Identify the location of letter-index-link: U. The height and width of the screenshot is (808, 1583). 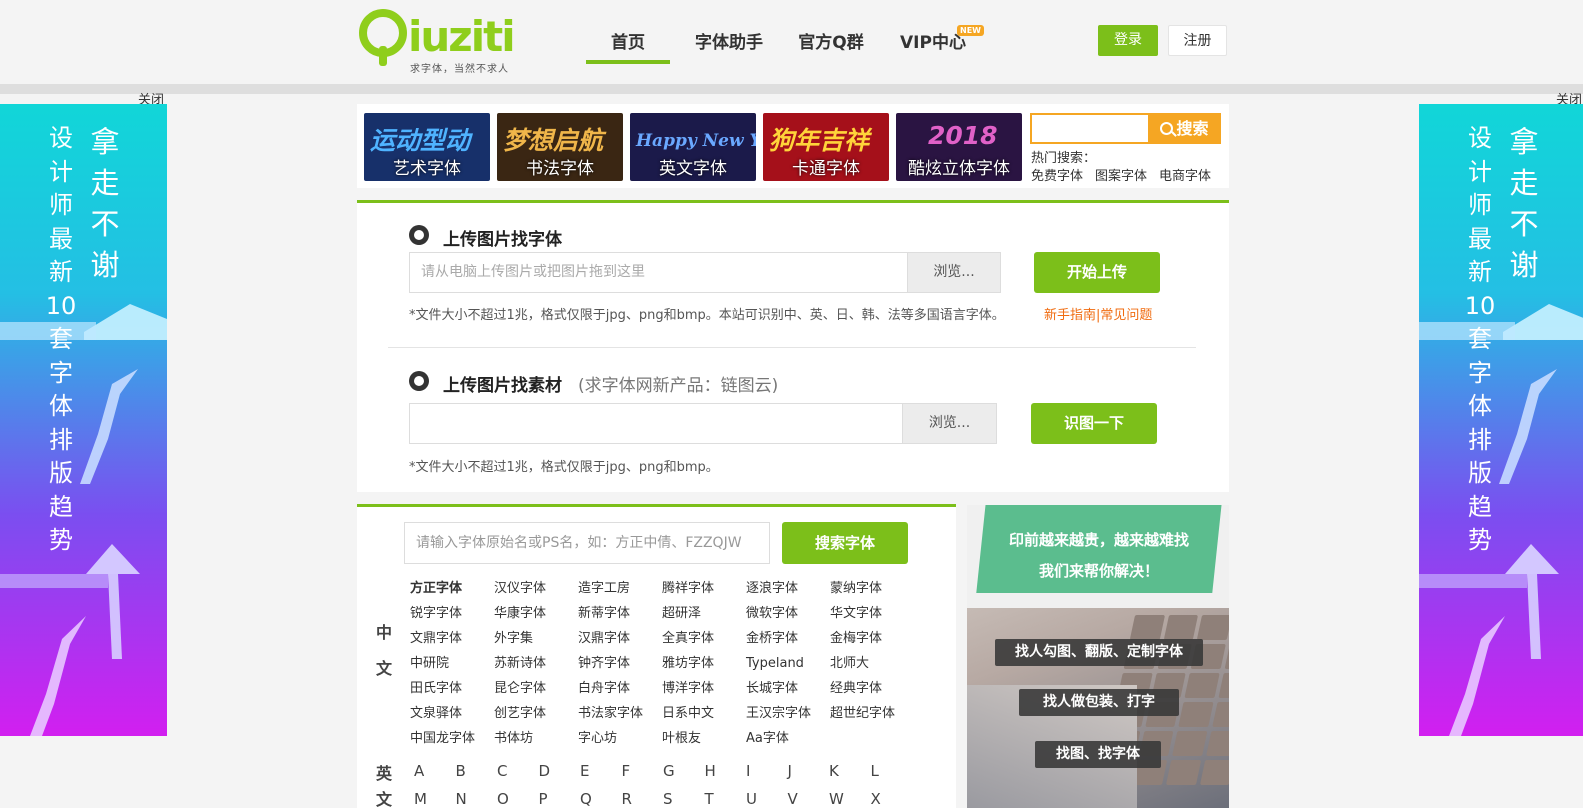
(767, 799).